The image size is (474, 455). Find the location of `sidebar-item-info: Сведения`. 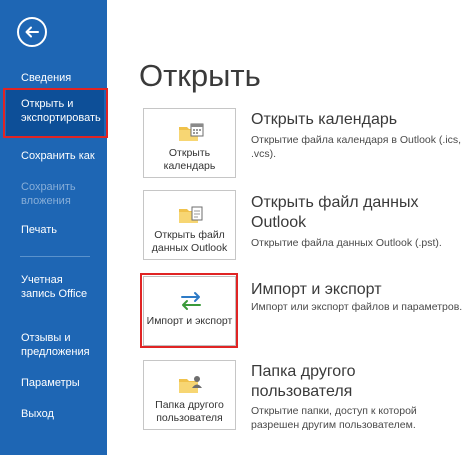

sidebar-item-info: Сведения is located at coordinates (57, 78).